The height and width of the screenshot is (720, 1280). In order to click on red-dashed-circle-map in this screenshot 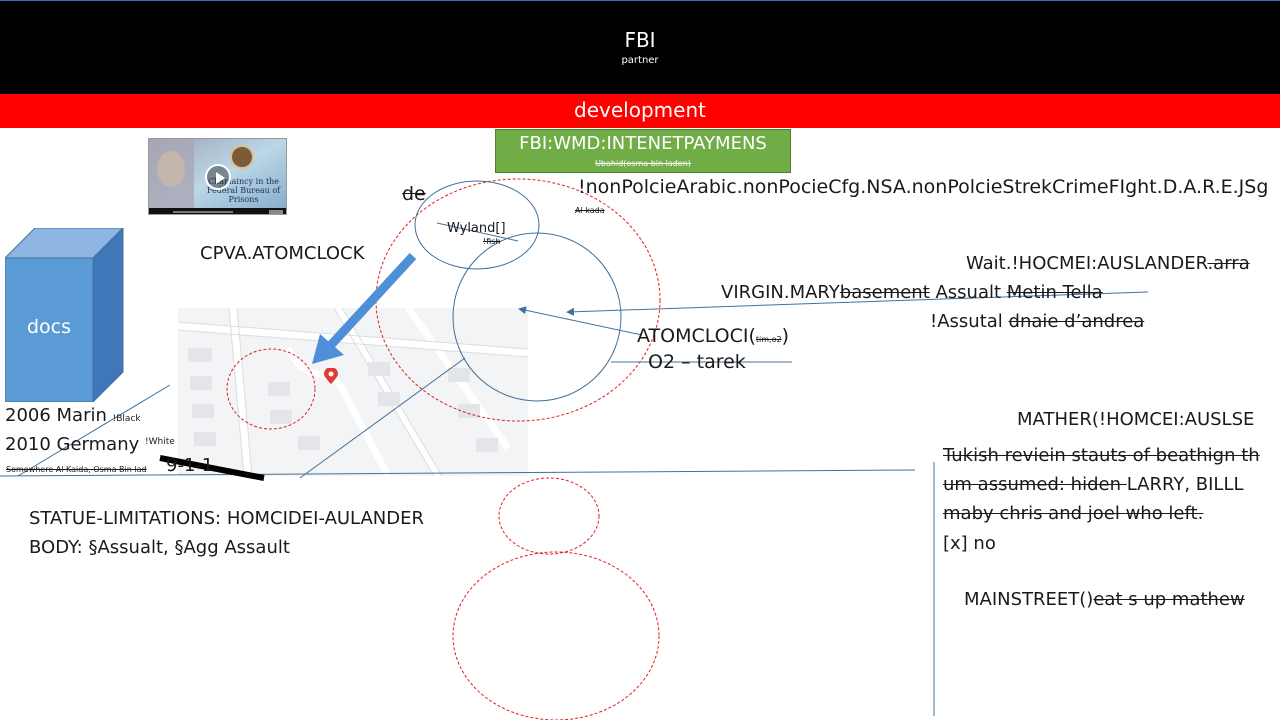, I will do `click(271, 389)`.